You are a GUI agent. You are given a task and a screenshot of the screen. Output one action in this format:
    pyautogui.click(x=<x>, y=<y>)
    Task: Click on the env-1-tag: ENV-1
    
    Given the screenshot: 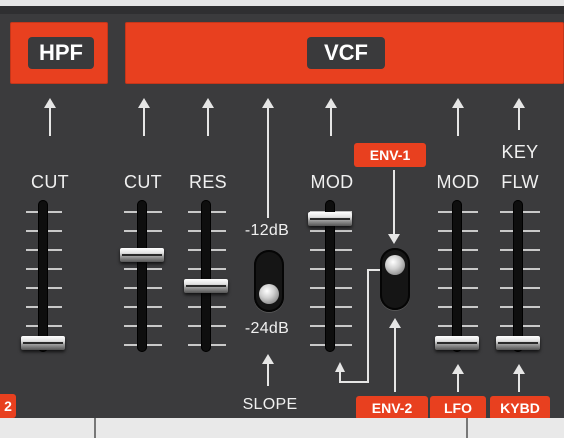 What is the action you would take?
    pyautogui.click(x=390, y=155)
    